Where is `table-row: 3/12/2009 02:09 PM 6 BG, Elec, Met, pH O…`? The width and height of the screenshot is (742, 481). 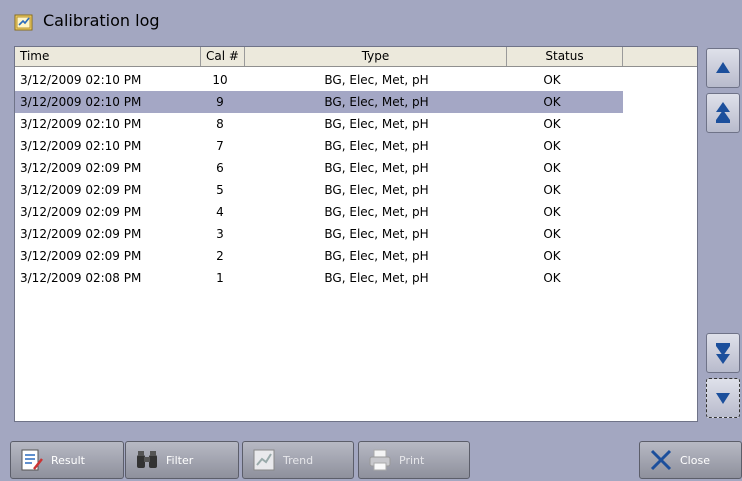
table-row: 3/12/2009 02:09 PM 6 BG, Elec, Met, pH O… is located at coordinates (319, 168).